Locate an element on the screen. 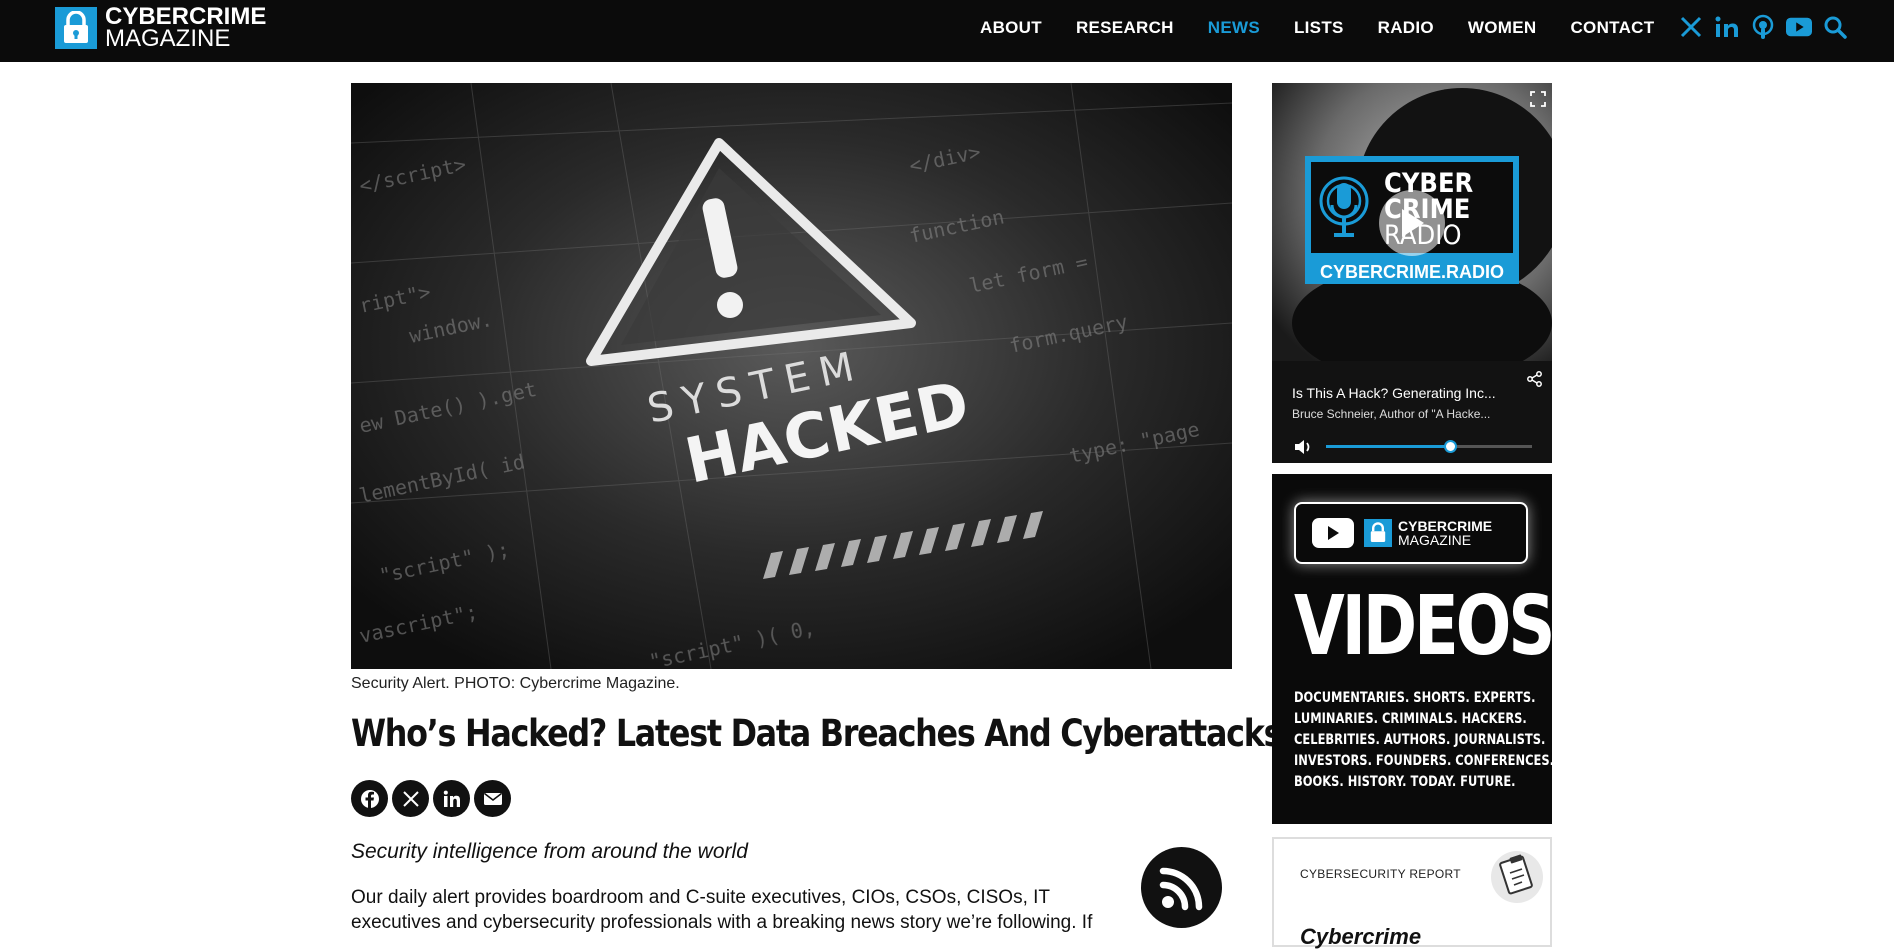  nav-about: ABOUT is located at coordinates (1011, 28).